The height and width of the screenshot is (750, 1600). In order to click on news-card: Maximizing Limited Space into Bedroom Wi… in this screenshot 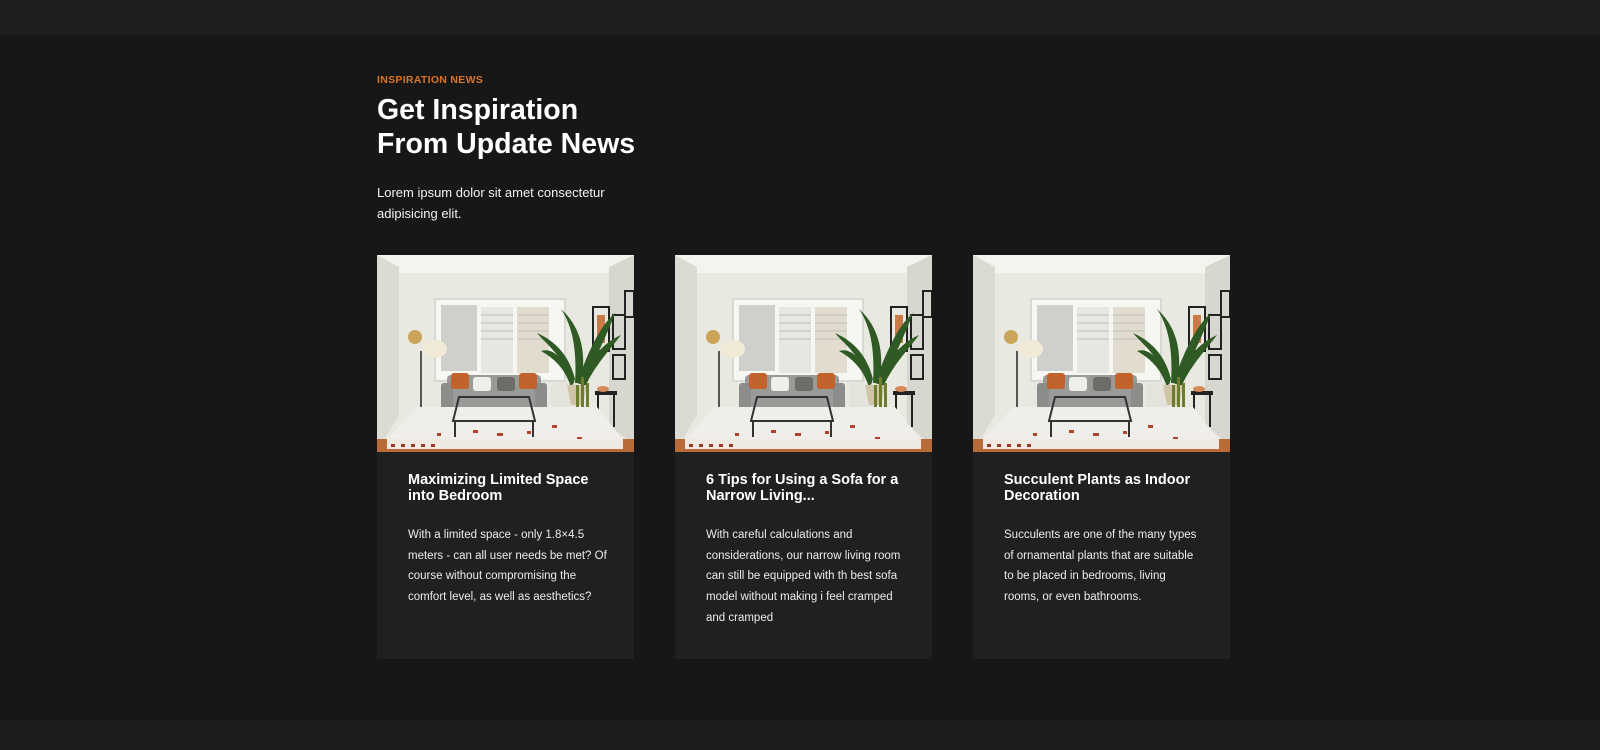, I will do `click(505, 457)`.